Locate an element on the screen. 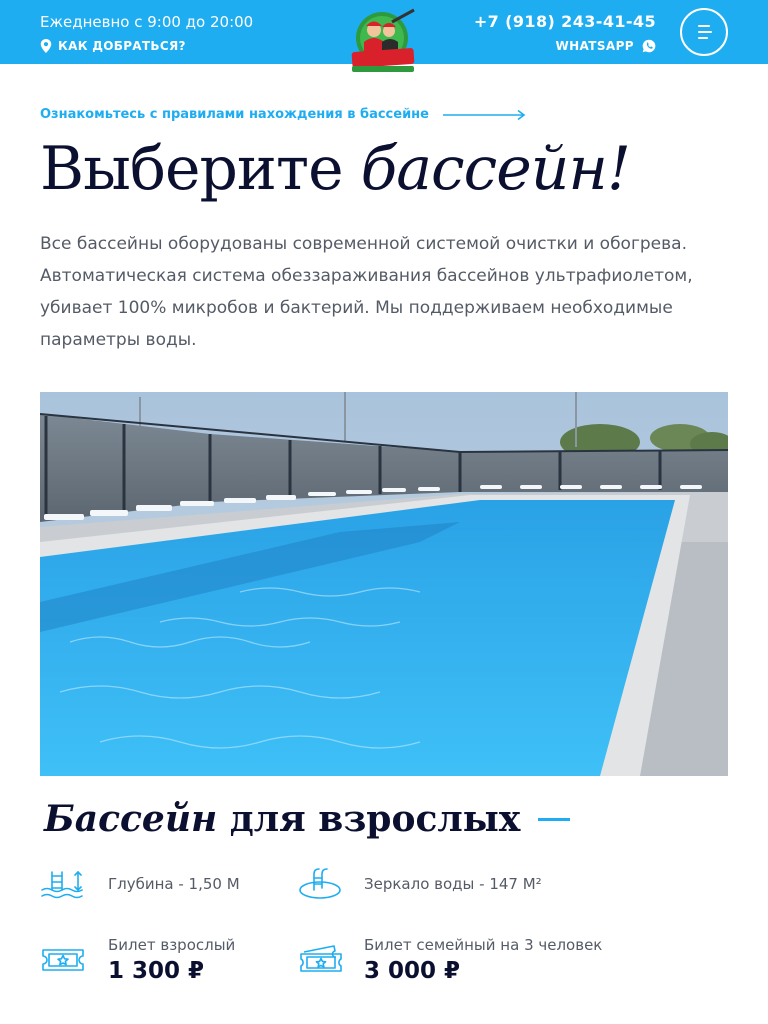 The width and height of the screenshot is (768, 1024). title-dash-decoration is located at coordinates (554, 819).